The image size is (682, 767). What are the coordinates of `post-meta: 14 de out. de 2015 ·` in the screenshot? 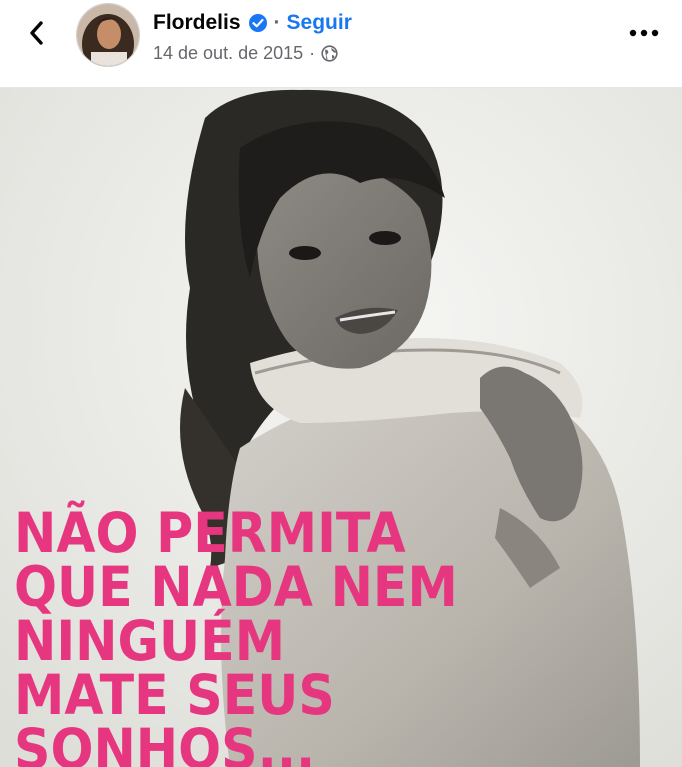 It's located at (245, 53).